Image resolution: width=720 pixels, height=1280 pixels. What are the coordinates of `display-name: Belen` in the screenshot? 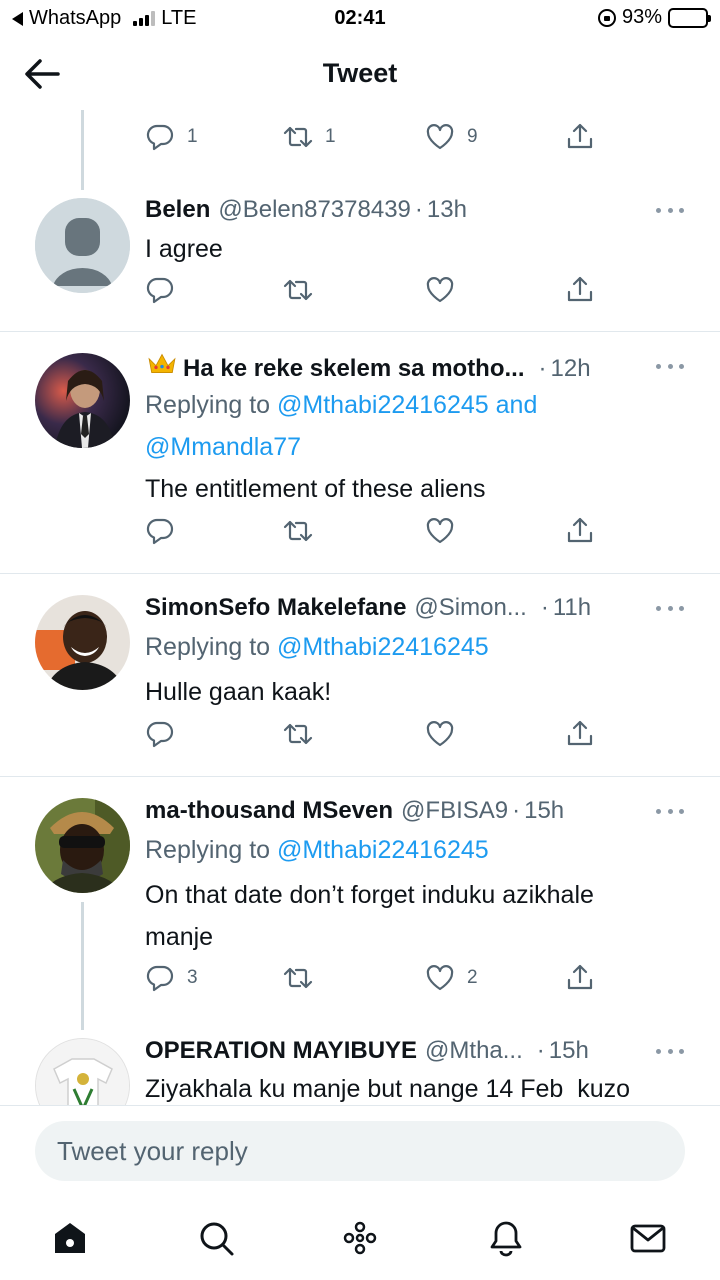 It's located at (177, 210).